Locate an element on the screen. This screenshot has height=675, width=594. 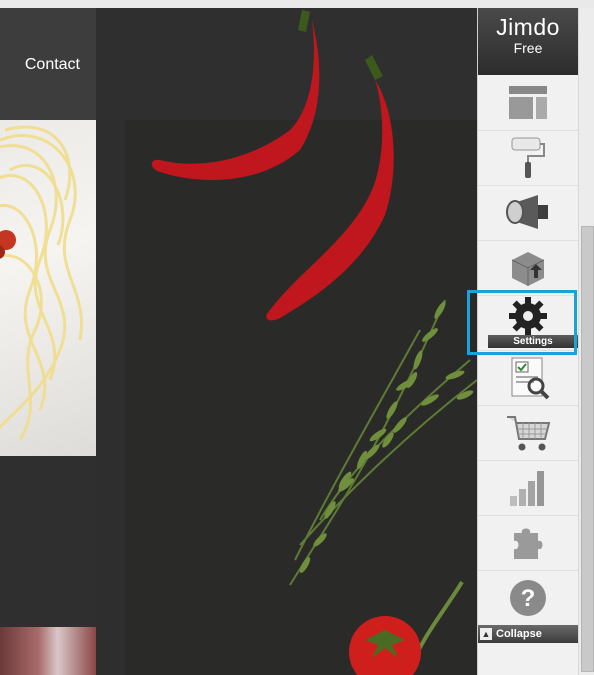
puzzle-icon is located at coordinates (528, 543).